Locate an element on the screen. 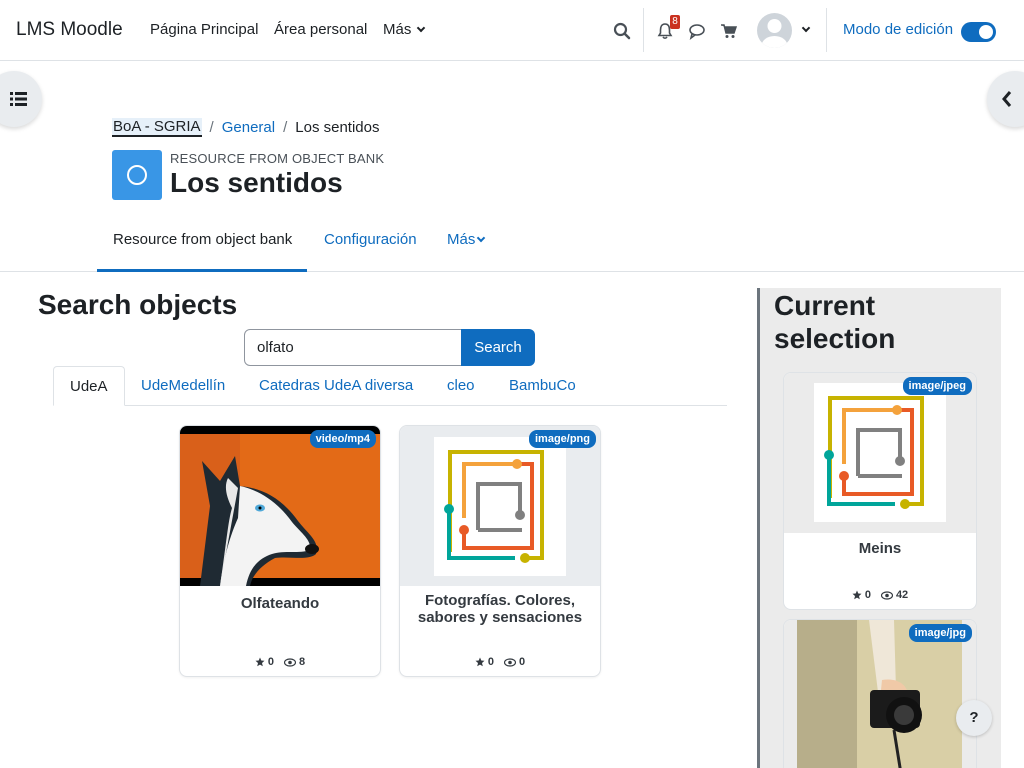 This screenshot has width=1024, height=768. selection-title: Current selection is located at coordinates (835, 322).